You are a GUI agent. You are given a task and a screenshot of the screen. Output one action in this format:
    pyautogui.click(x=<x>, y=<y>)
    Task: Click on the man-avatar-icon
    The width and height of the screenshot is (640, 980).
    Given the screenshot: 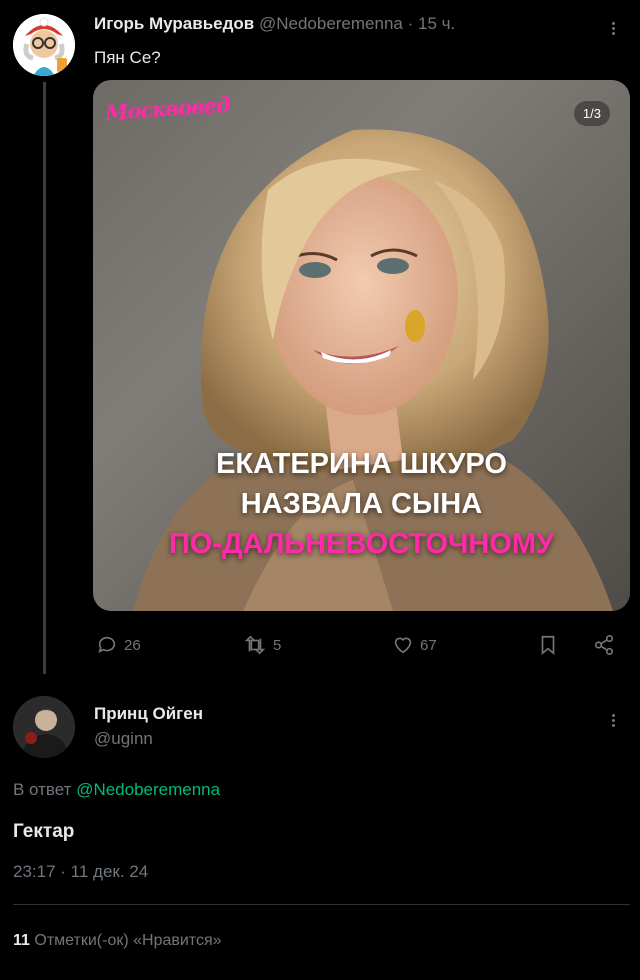 What is the action you would take?
    pyautogui.click(x=44, y=727)
    